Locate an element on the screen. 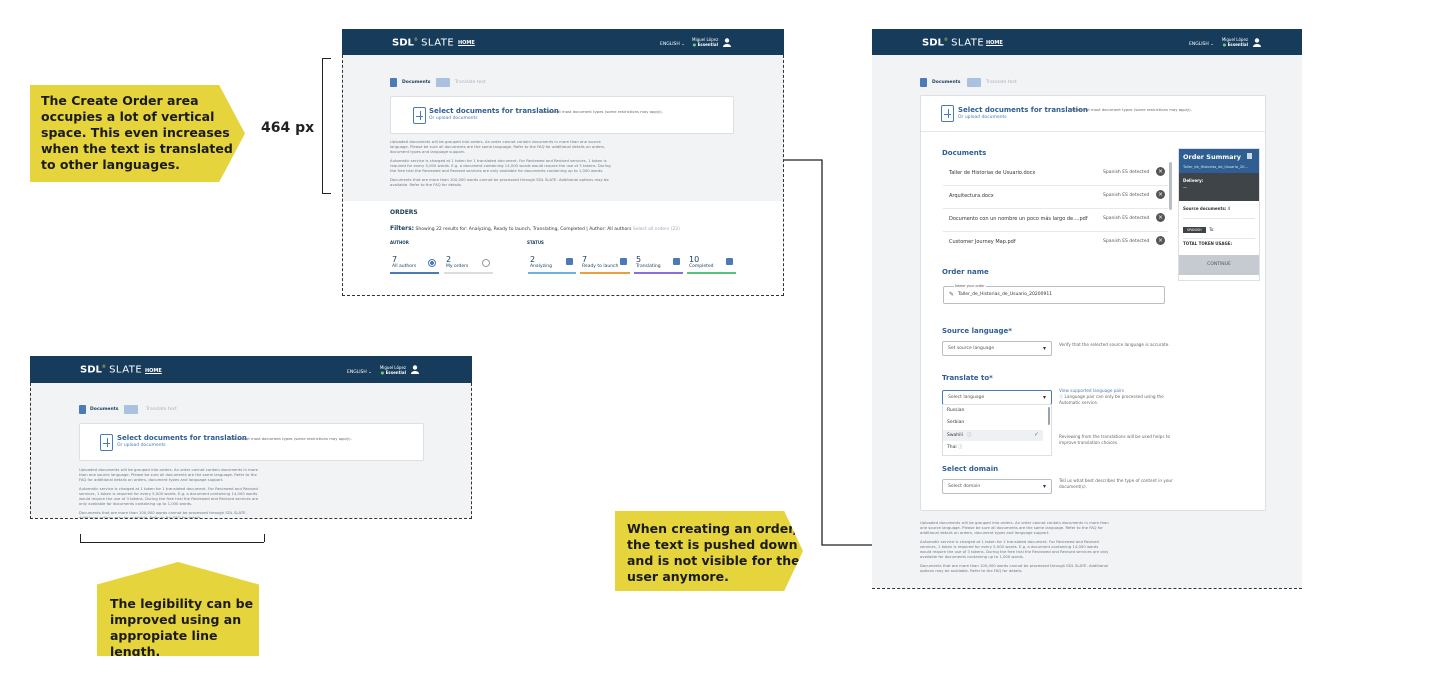  add-document-icon is located at coordinates (947, 113).